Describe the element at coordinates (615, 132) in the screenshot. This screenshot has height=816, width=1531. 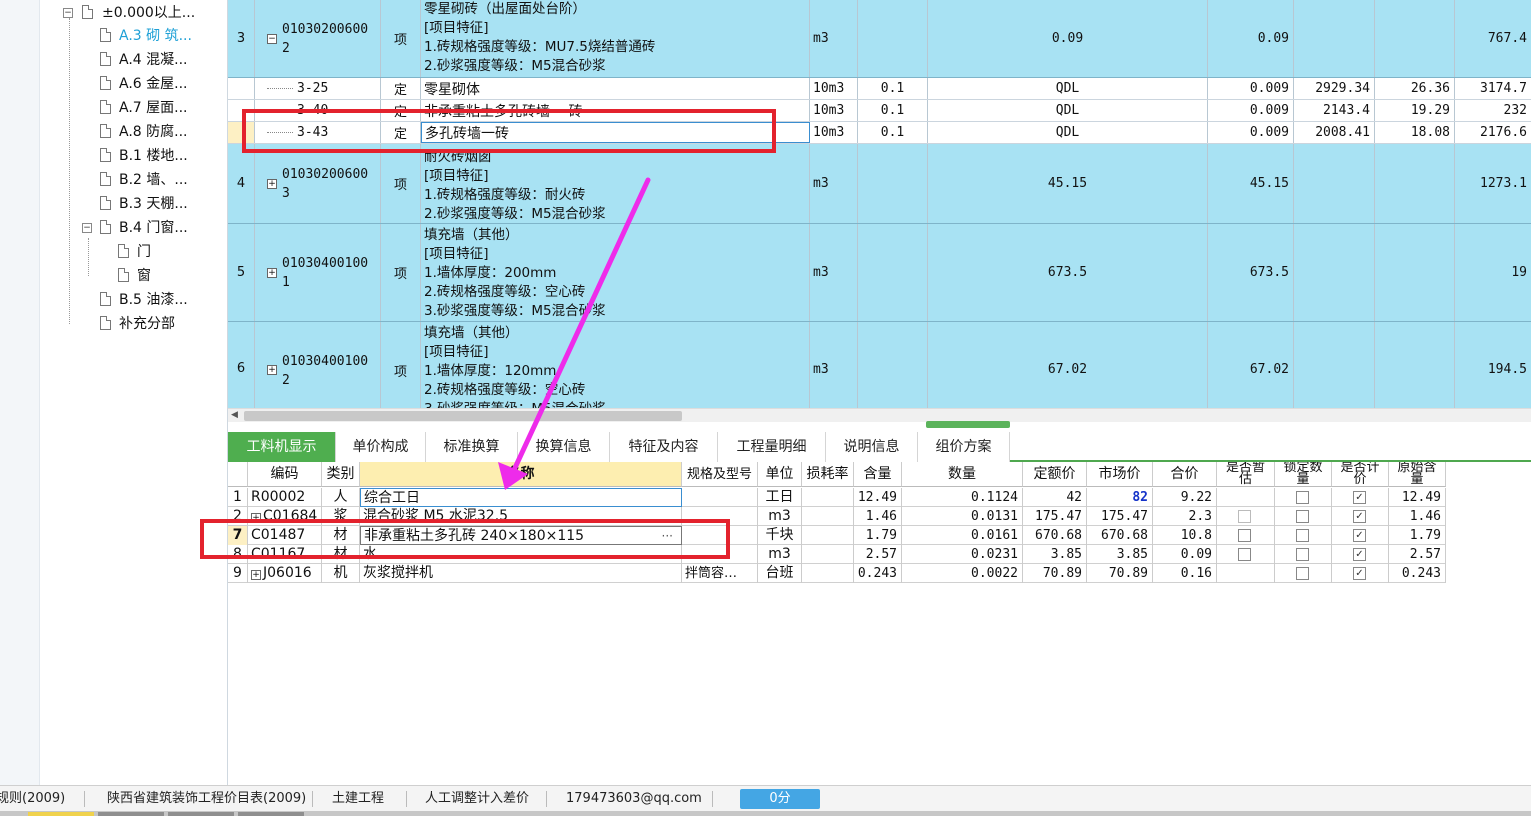
I see `description-input: 多孔砖墙一砖` at that location.